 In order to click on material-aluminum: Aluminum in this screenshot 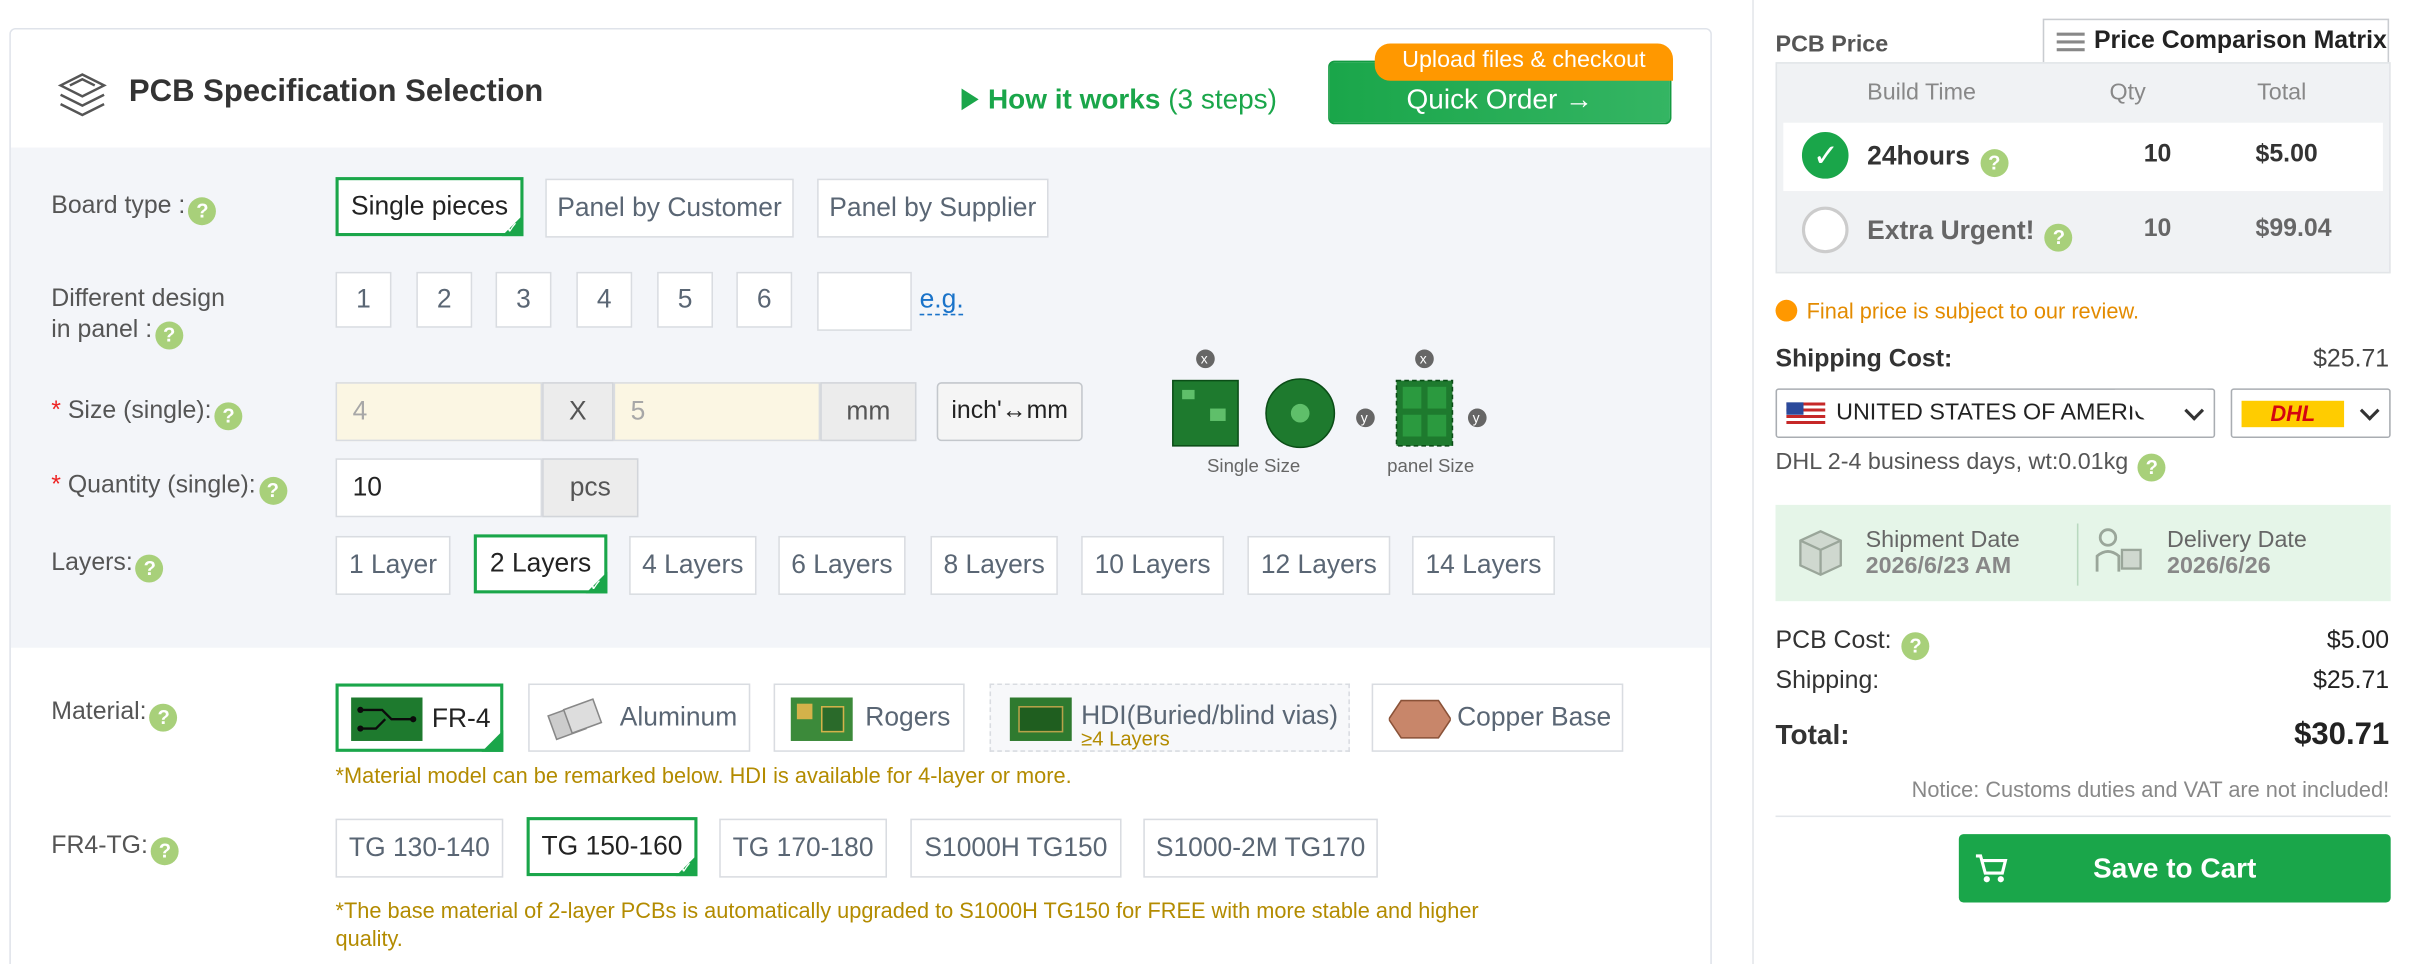, I will do `click(639, 717)`.